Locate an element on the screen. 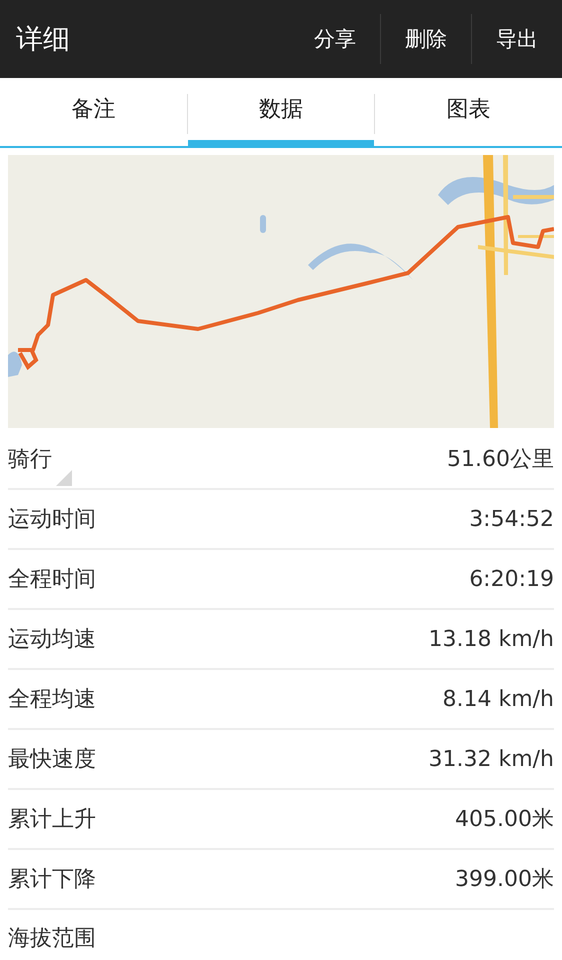 This screenshot has width=562, height=960. action-button: 删除 is located at coordinates (425, 39).